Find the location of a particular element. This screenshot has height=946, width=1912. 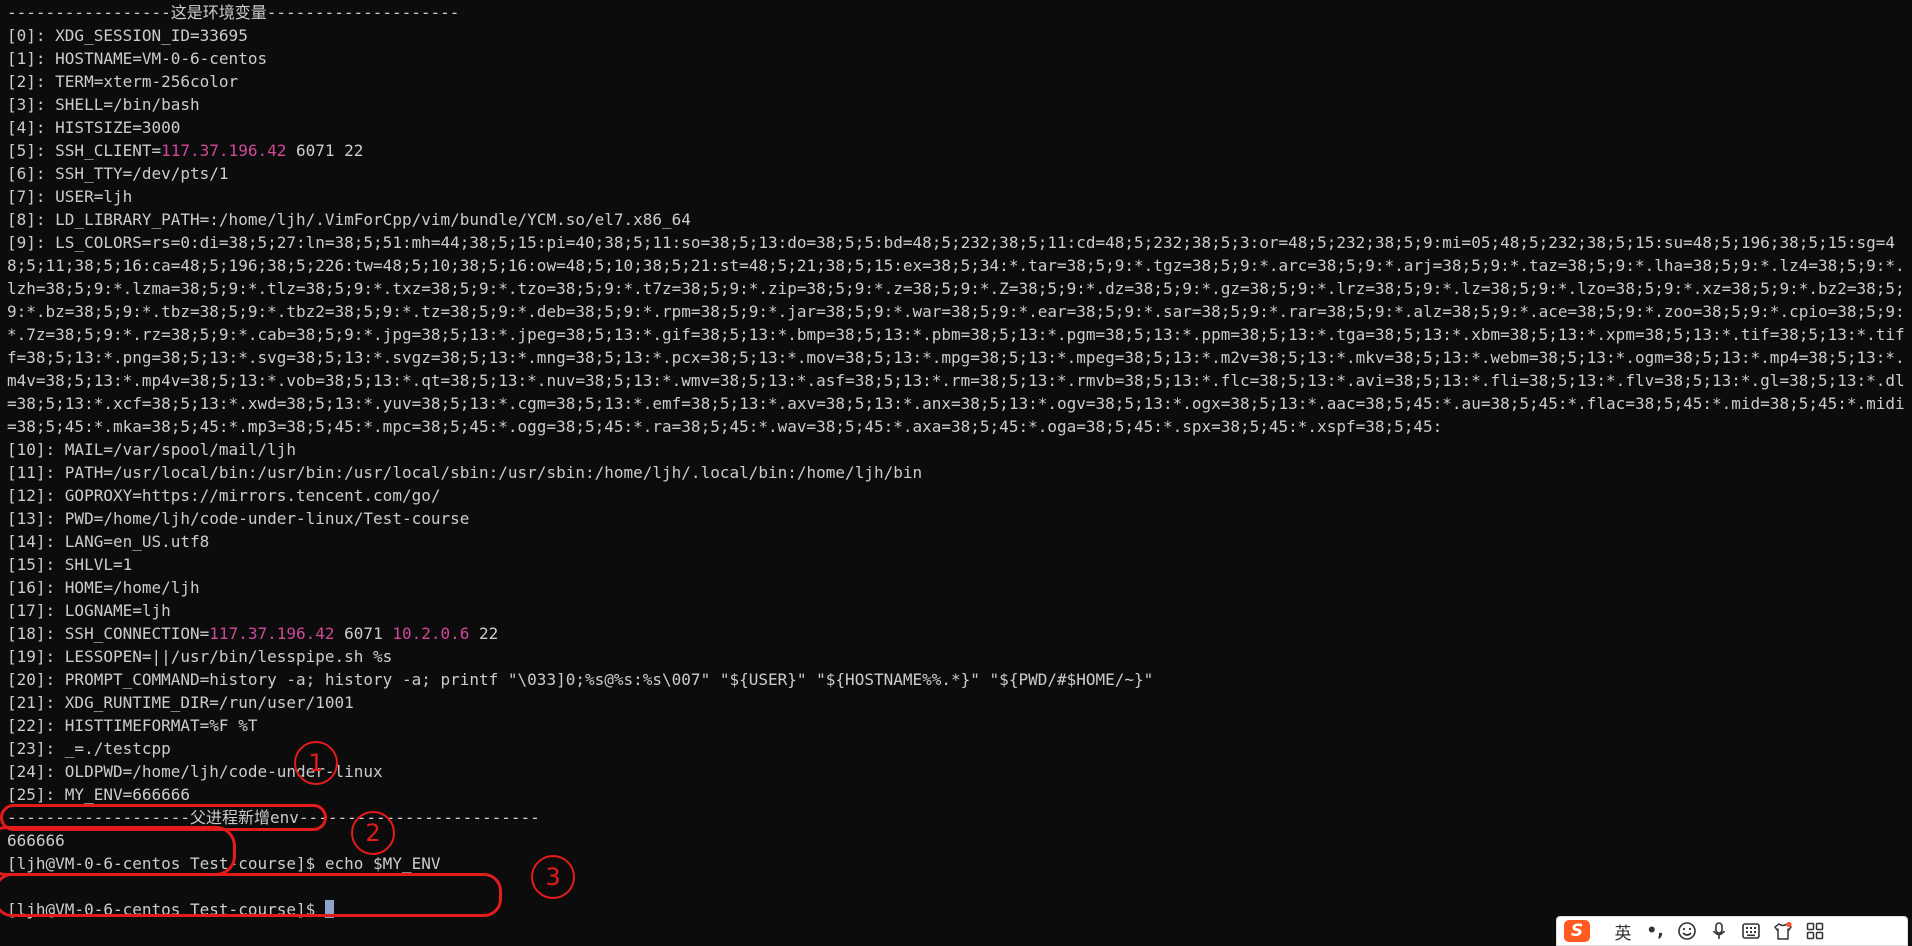

env-value: 6071 22 is located at coordinates (325, 150).